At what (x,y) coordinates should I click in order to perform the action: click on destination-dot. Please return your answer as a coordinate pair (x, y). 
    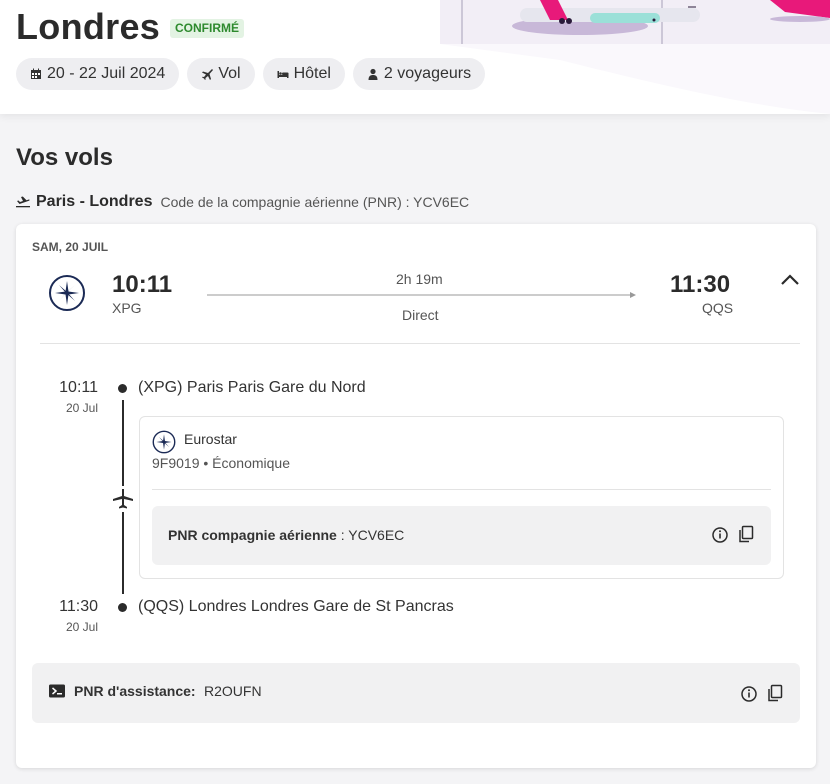
    Looking at the image, I should click on (122, 607).